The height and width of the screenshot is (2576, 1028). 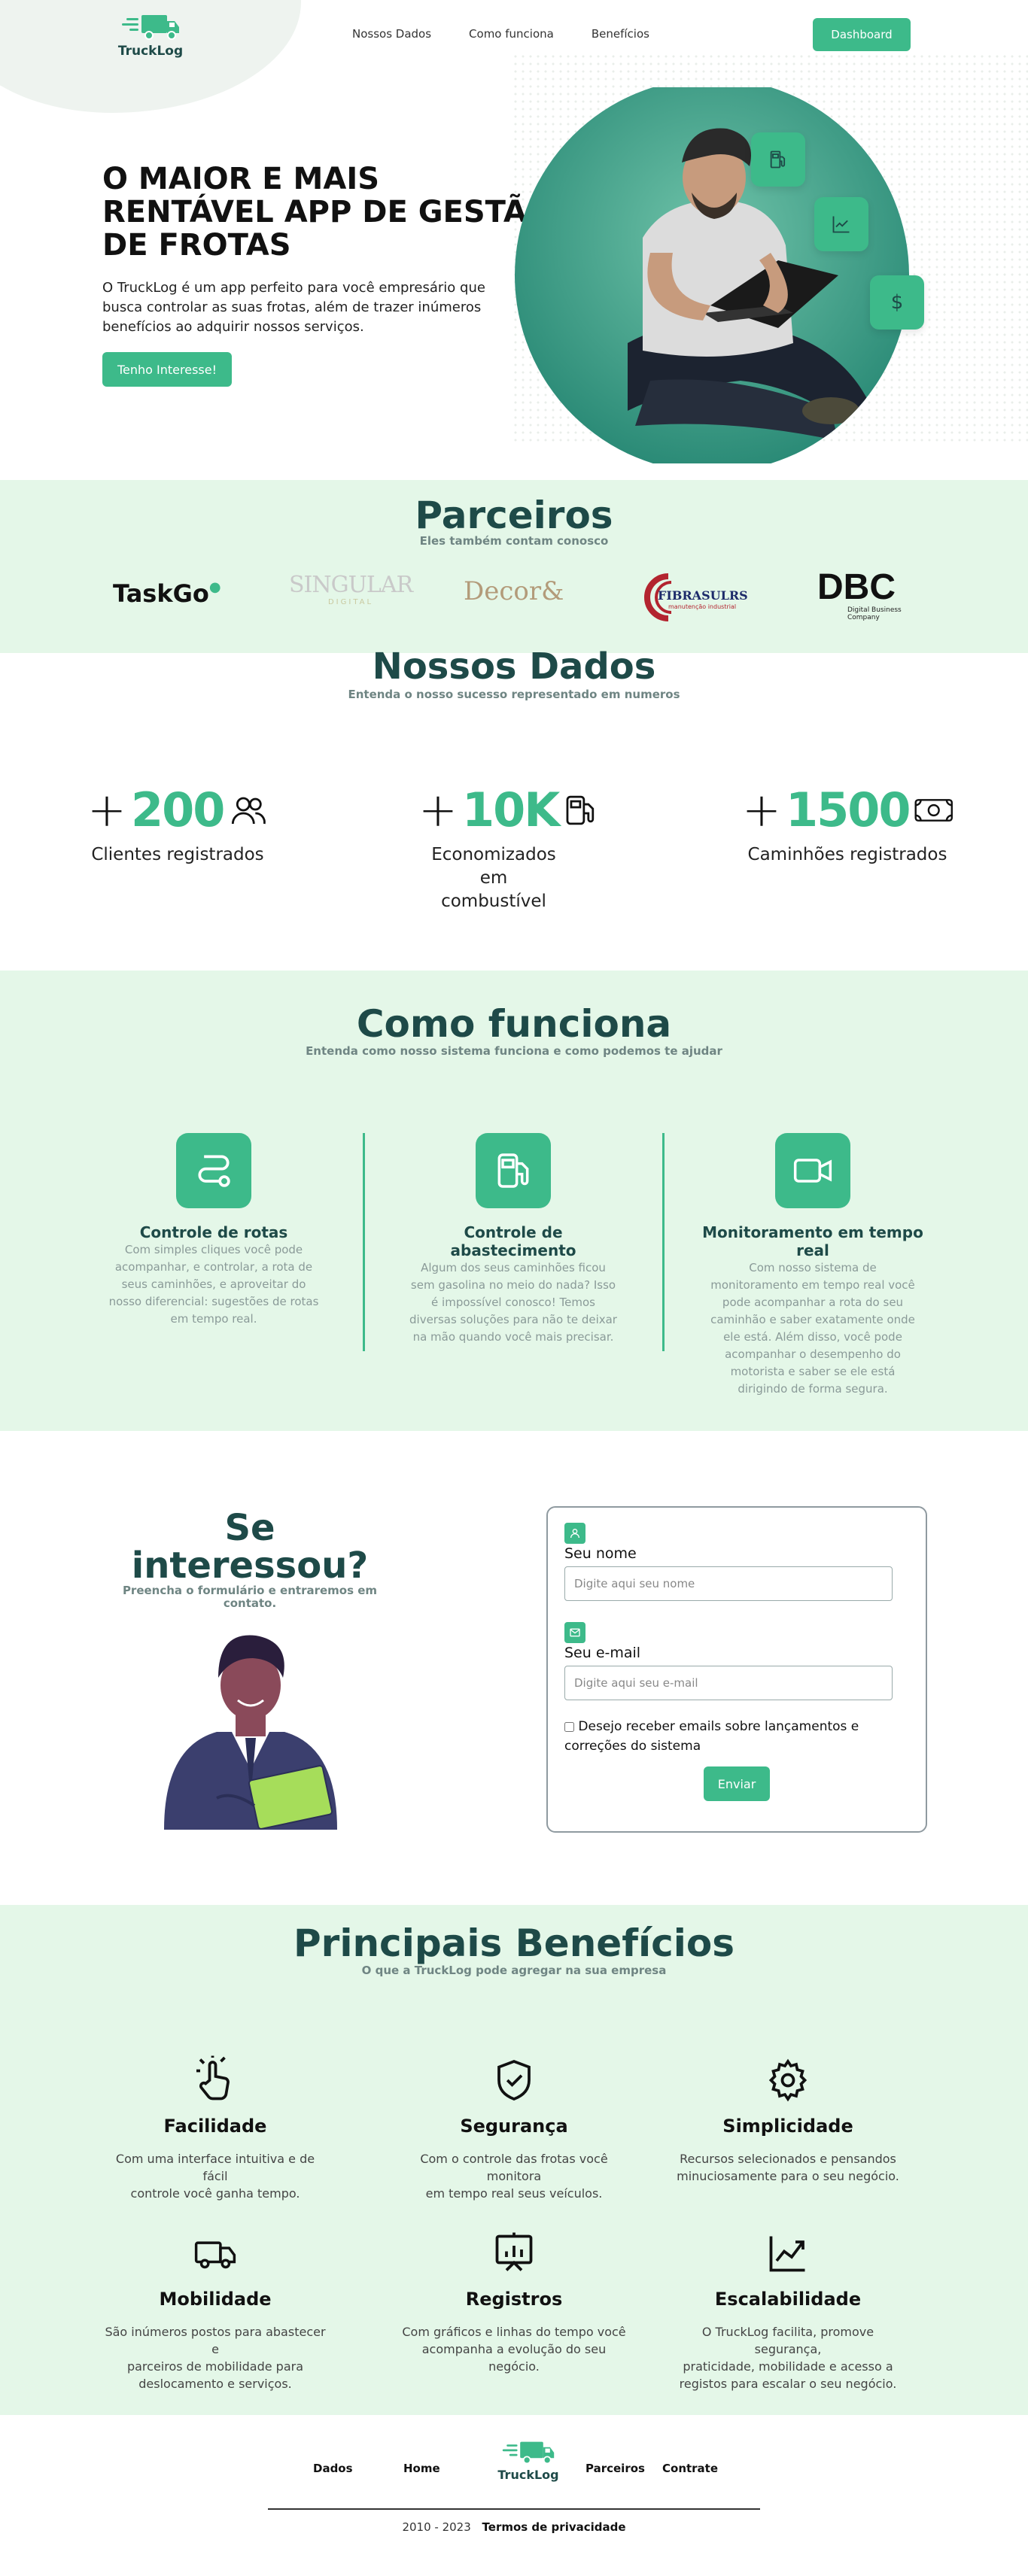 I want to click on submit-button: Enviar, so click(x=737, y=1784).